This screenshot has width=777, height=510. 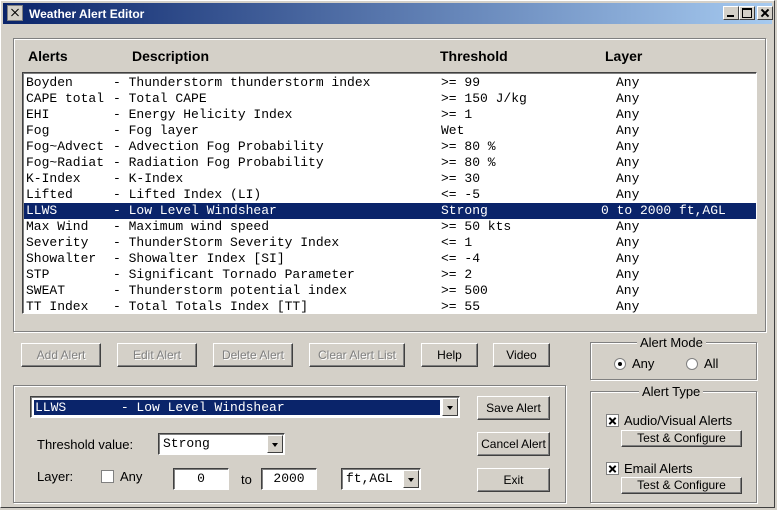 What do you see at coordinates (171, 56) in the screenshot?
I see `column-header-description: Description` at bounding box center [171, 56].